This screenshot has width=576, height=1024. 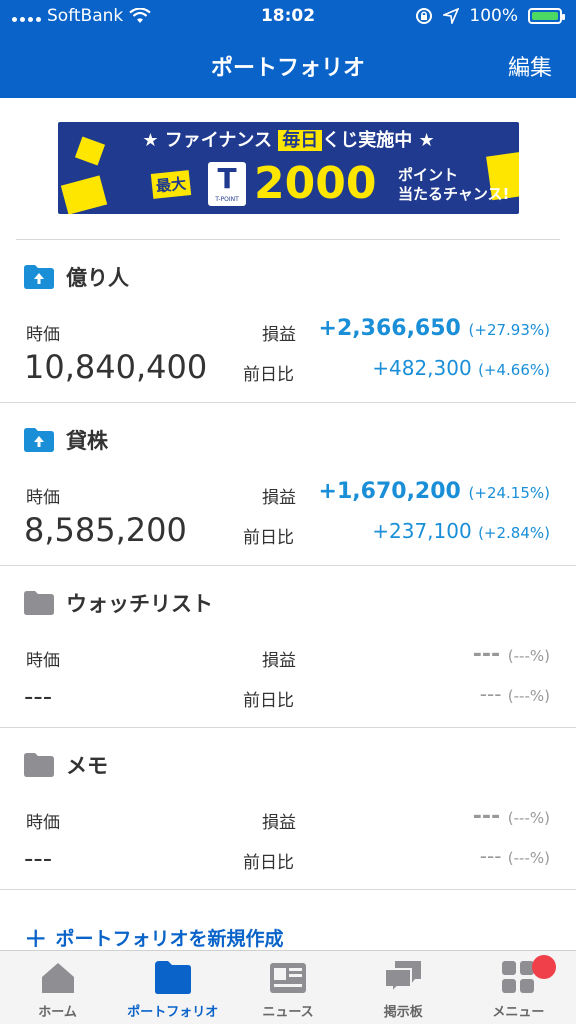 I want to click on battery-icon, so click(x=546, y=16).